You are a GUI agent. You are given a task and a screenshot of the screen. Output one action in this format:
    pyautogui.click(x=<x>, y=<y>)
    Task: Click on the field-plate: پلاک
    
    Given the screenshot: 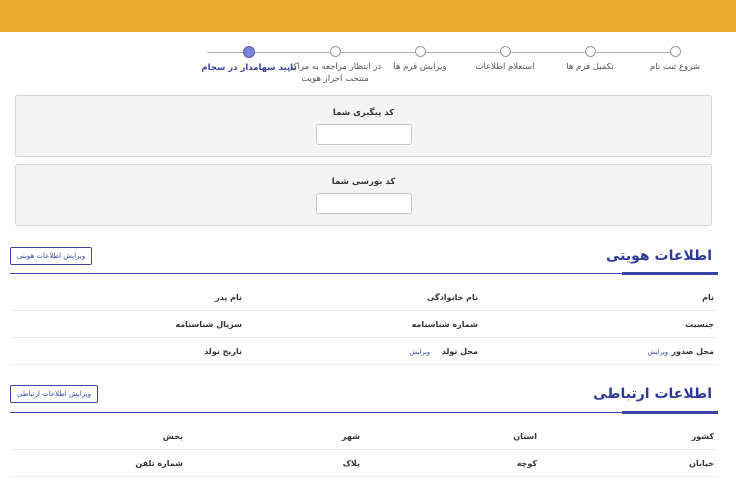 What is the action you would take?
    pyautogui.click(x=275, y=463)
    